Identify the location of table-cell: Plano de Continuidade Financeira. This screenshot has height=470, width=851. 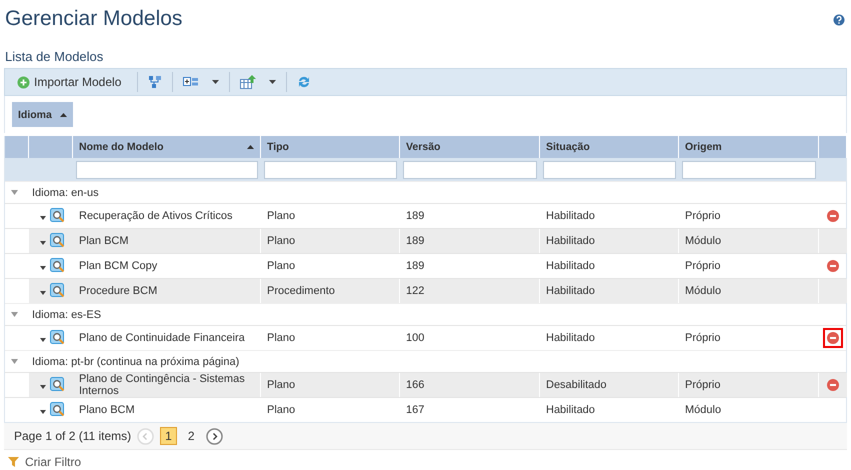
(167, 338).